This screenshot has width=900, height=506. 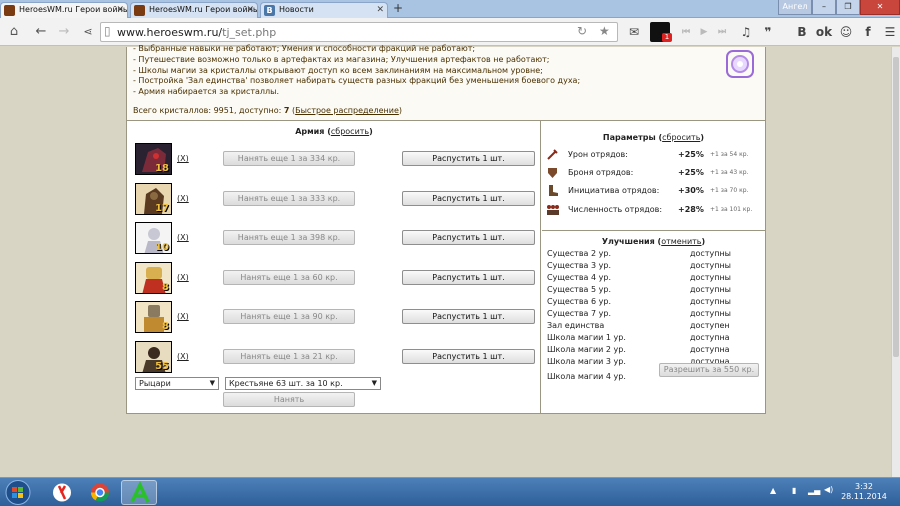 What do you see at coordinates (18, 492) in the screenshot?
I see `windows-start-icon` at bounding box center [18, 492].